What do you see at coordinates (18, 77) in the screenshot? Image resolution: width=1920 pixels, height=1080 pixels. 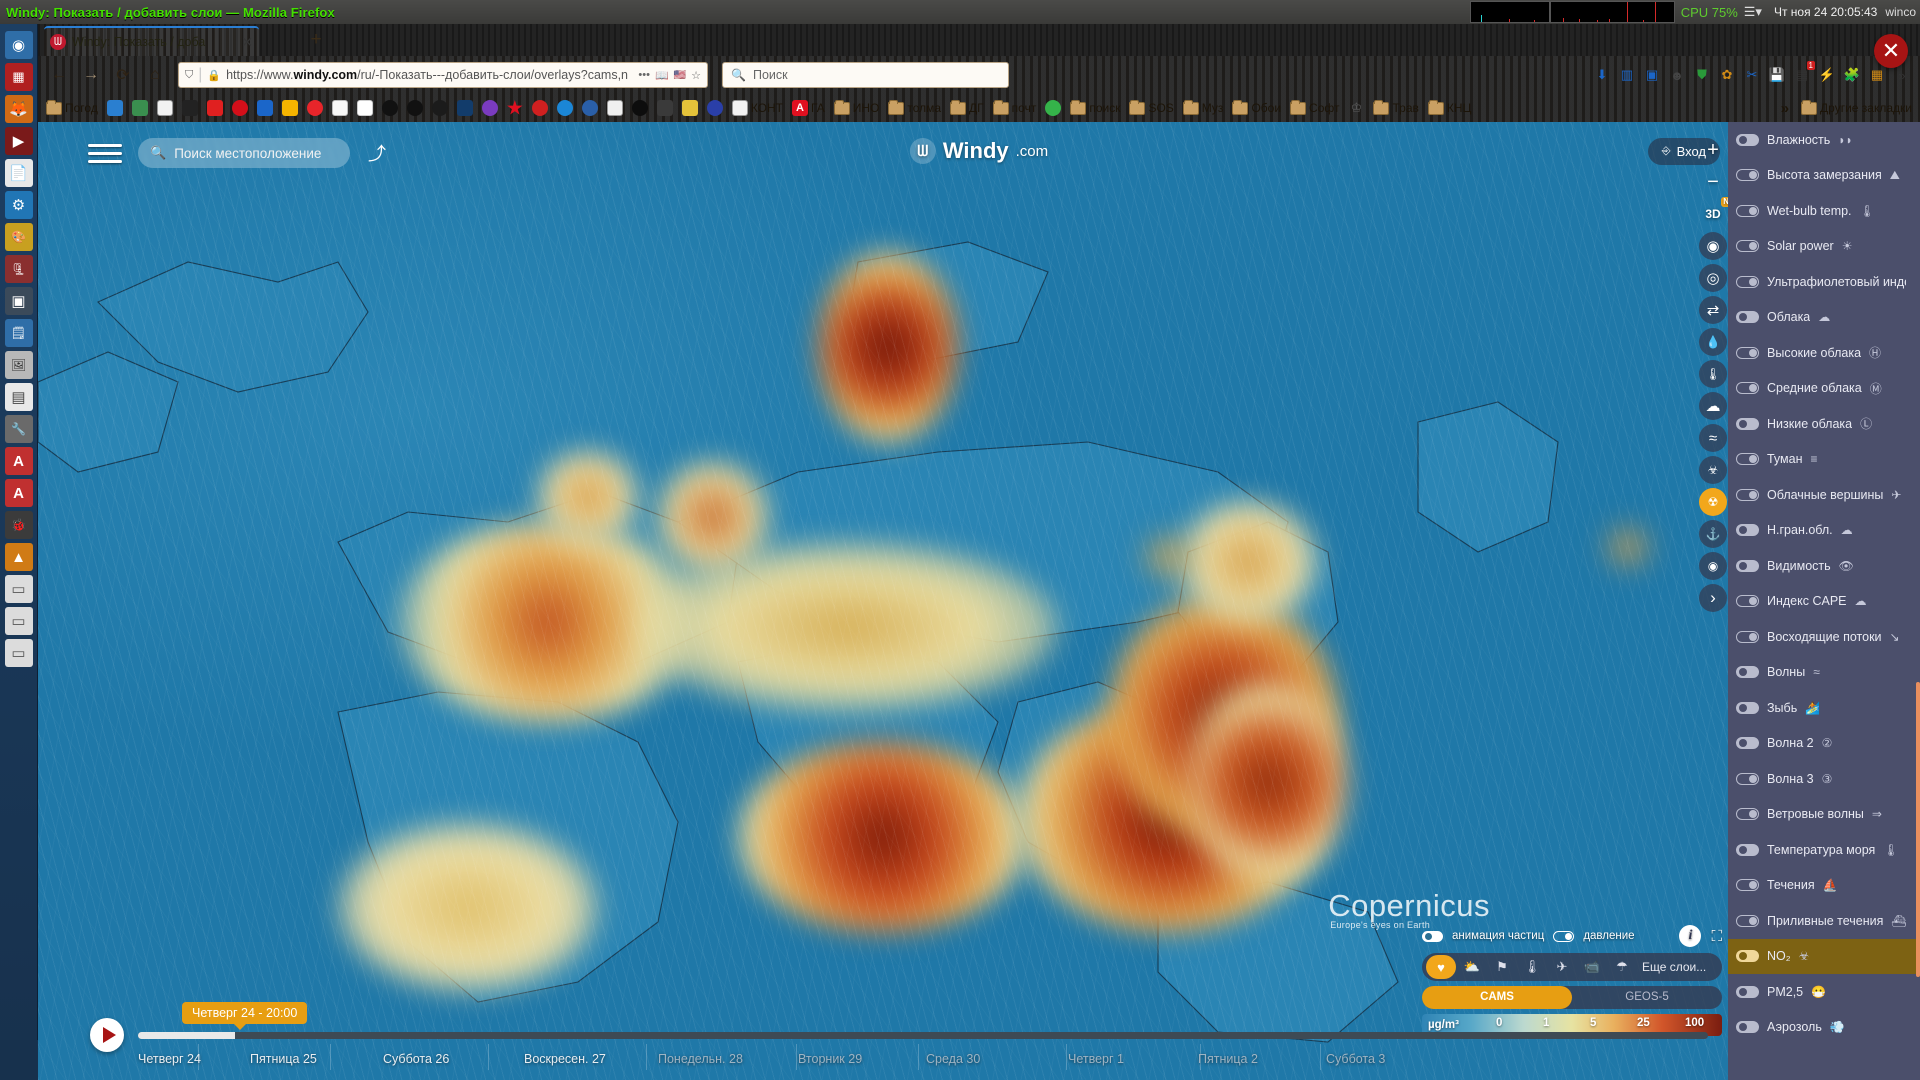 I see `dock-item-calculator: ▦` at bounding box center [18, 77].